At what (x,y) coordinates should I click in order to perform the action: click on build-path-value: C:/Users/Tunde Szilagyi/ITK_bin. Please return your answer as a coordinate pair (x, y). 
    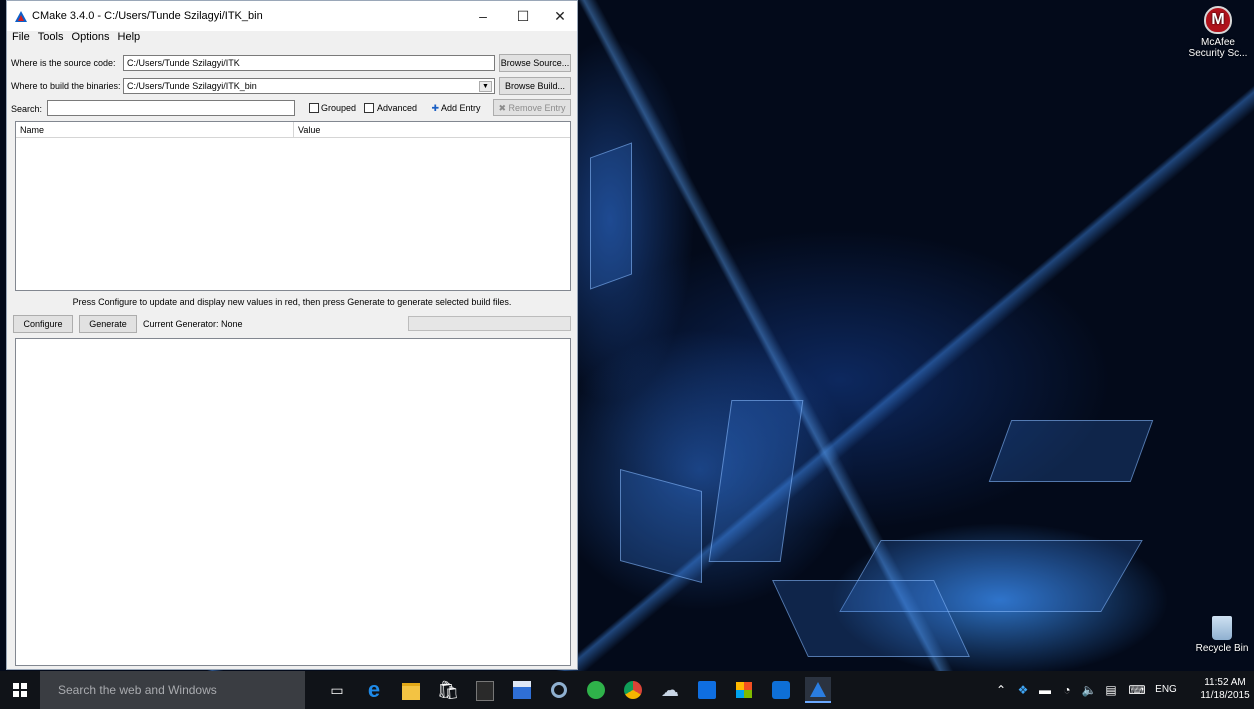
    Looking at the image, I should click on (192, 86).